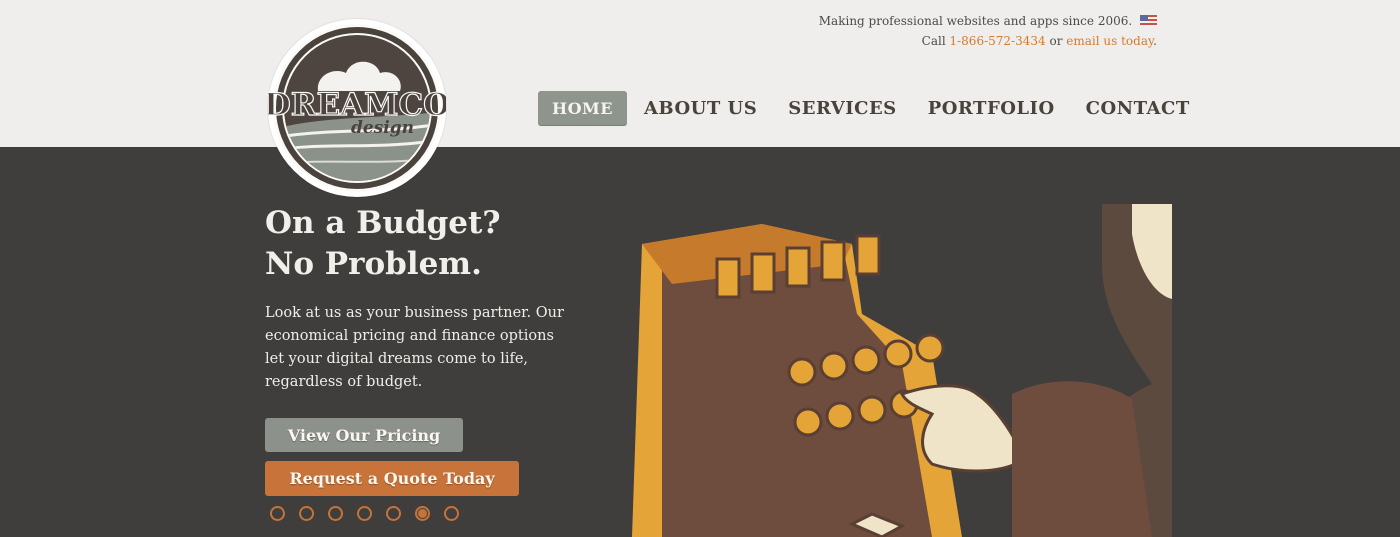 This screenshot has height=537, width=1400. Describe the element at coordinates (1155, 41) in the screenshot. I see `contact-suffix: .` at that location.